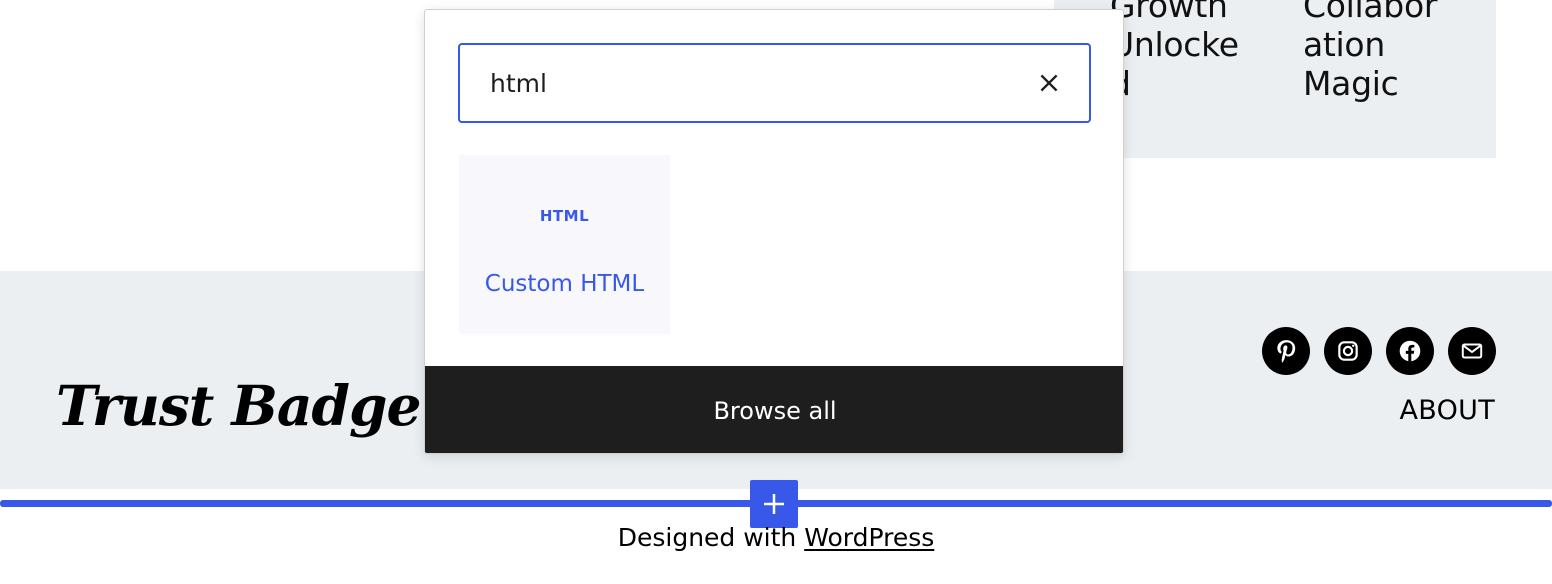 This screenshot has height=584, width=1552. What do you see at coordinates (1472, 351) in the screenshot?
I see `mail-icon` at bounding box center [1472, 351].